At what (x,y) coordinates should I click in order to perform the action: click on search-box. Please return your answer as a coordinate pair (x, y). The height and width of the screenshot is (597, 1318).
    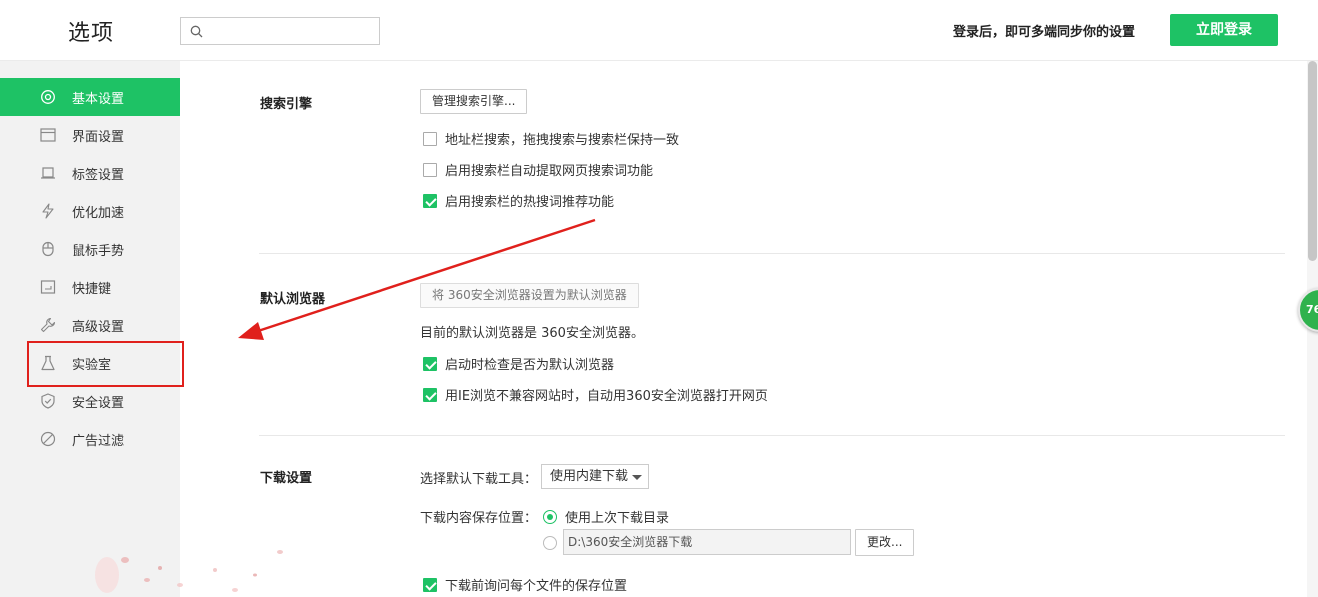
    Looking at the image, I should click on (280, 31).